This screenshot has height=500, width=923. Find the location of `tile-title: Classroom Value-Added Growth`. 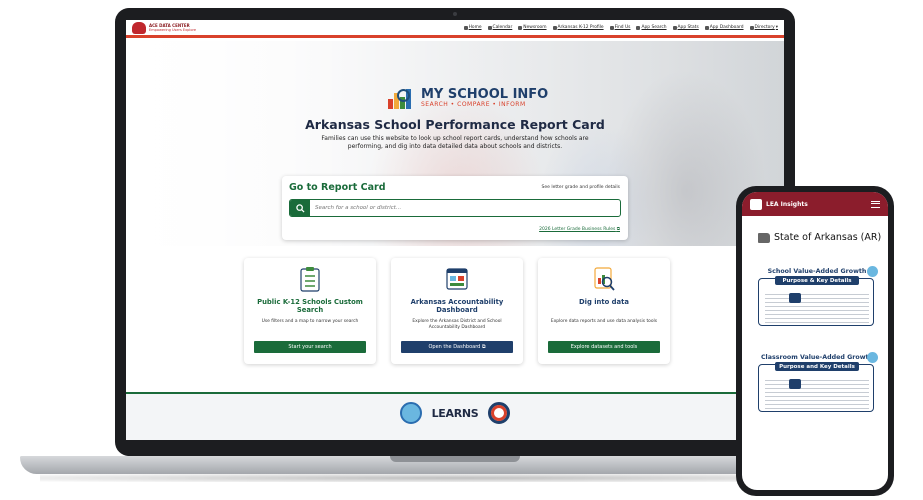

tile-title: Classroom Value-Added Growth is located at coordinates (817, 357).